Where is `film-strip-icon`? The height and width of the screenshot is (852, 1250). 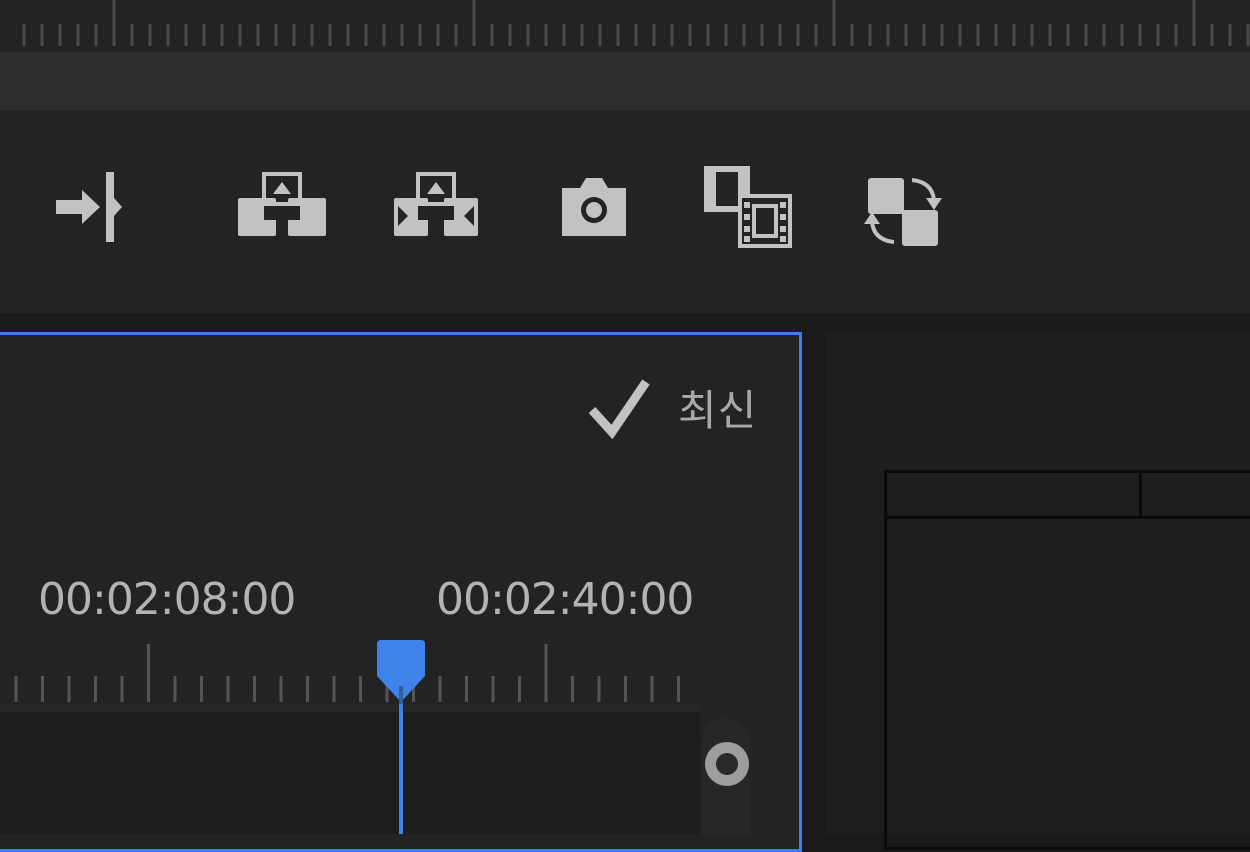
film-strip-icon is located at coordinates (748, 207).